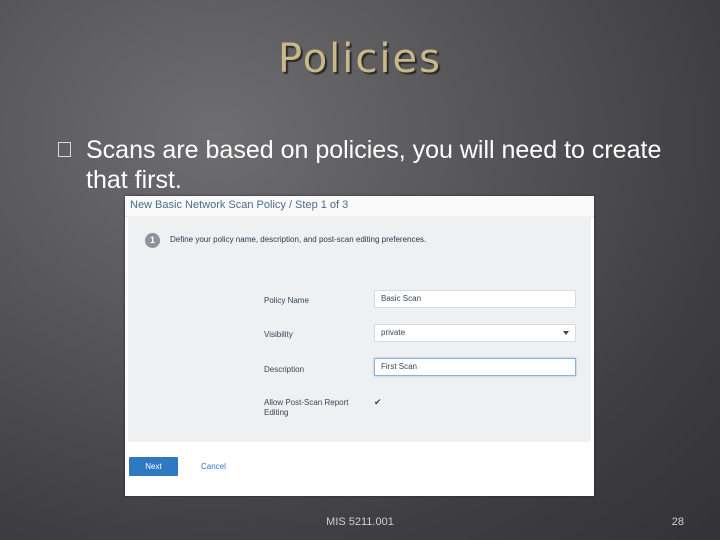 The image size is (720, 540). What do you see at coordinates (286, 300) in the screenshot?
I see `policy-name-label: Policy Name` at bounding box center [286, 300].